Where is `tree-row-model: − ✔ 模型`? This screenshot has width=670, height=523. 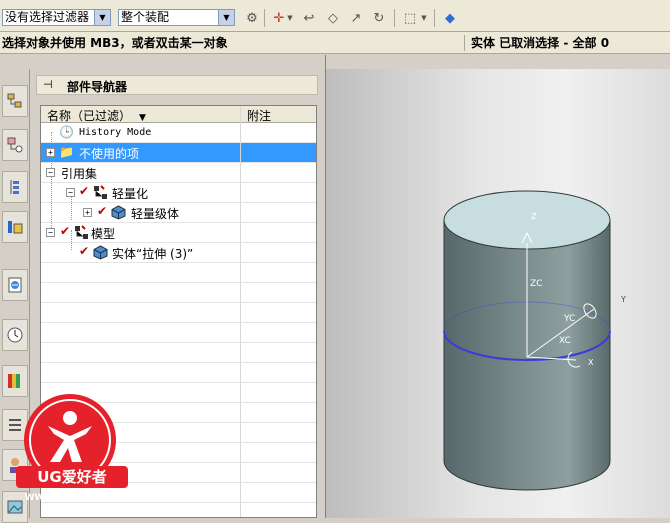
tree-row-model: − ✔ 模型 is located at coordinates (178, 233).